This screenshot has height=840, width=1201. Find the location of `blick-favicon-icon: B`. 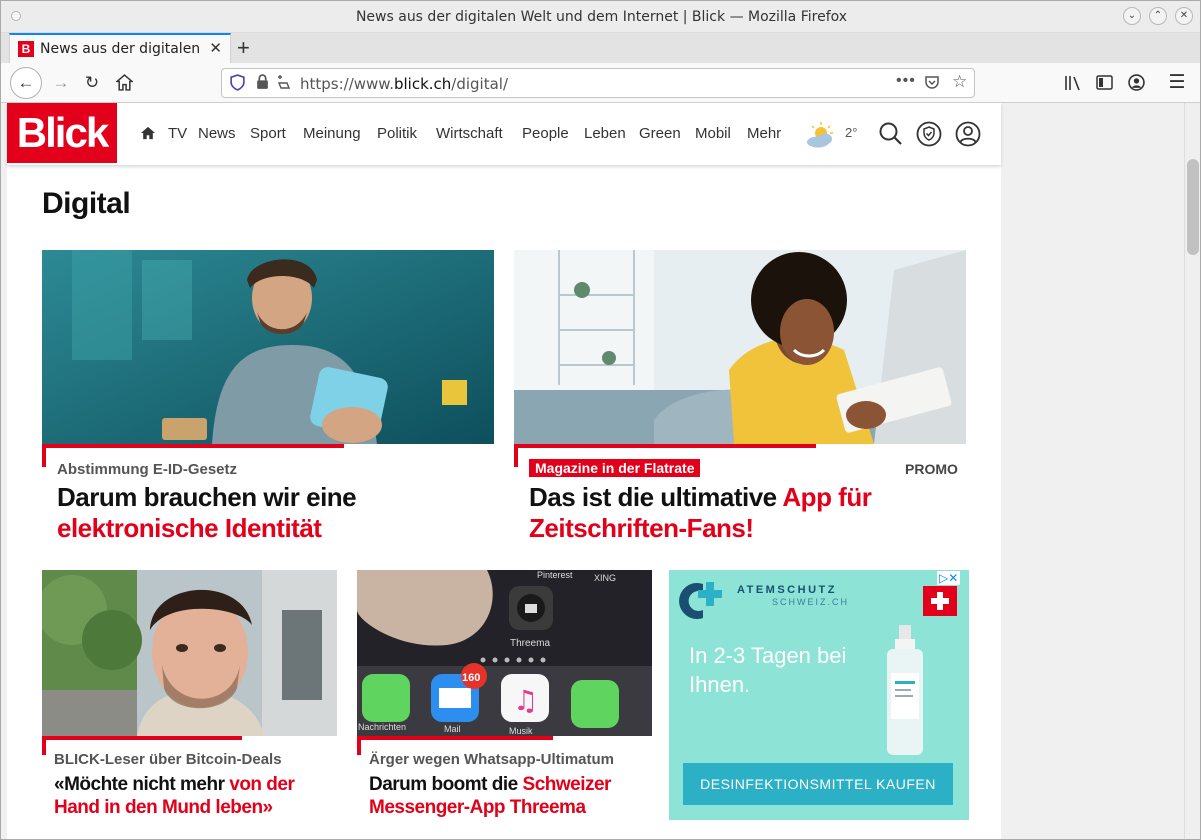

blick-favicon-icon: B is located at coordinates (26, 49).